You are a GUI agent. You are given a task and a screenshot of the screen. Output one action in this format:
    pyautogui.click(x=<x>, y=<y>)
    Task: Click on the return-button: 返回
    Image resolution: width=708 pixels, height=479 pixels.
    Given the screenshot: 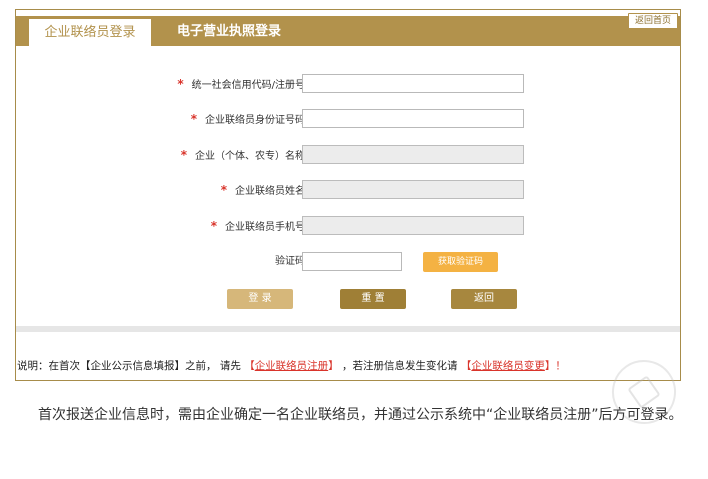 What is the action you would take?
    pyautogui.click(x=484, y=299)
    